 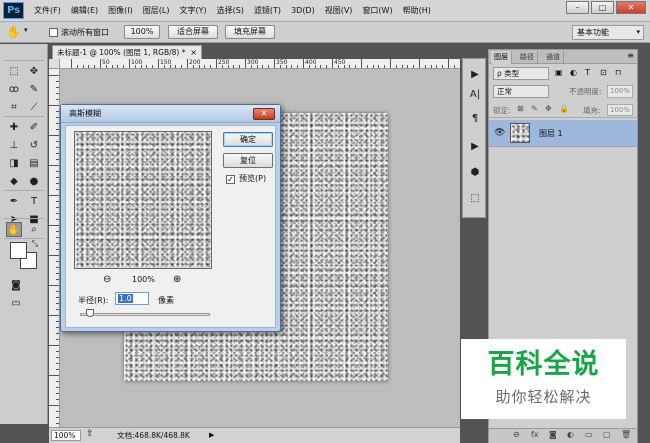 I want to click on layer-style-icon: fx, so click(x=535, y=434).